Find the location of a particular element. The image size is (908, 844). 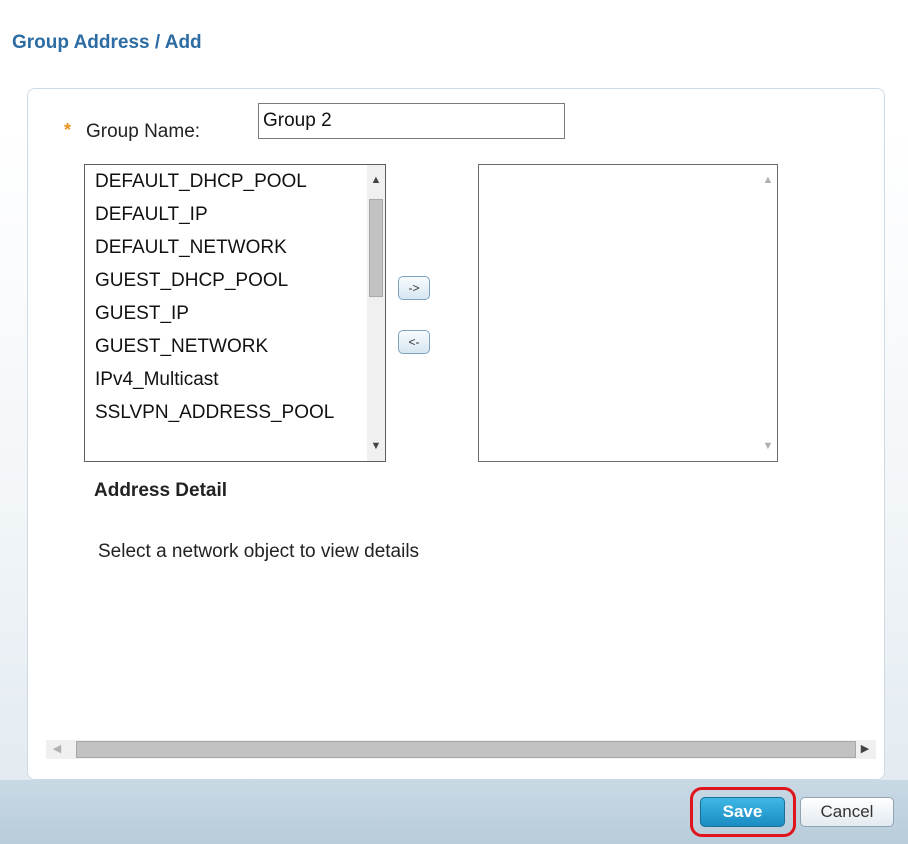

scroll-right-icon: ▶ is located at coordinates (865, 749).